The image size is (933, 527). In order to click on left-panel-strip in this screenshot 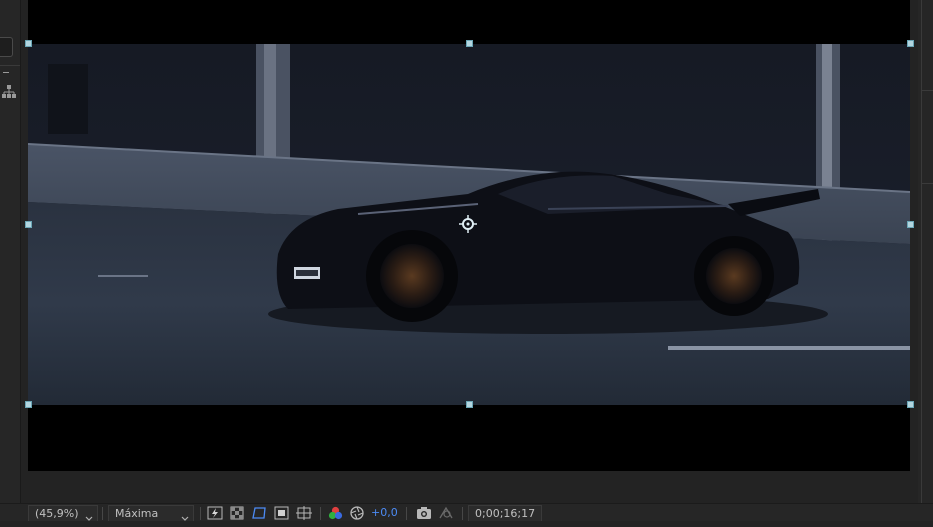, I will do `click(10, 260)`.